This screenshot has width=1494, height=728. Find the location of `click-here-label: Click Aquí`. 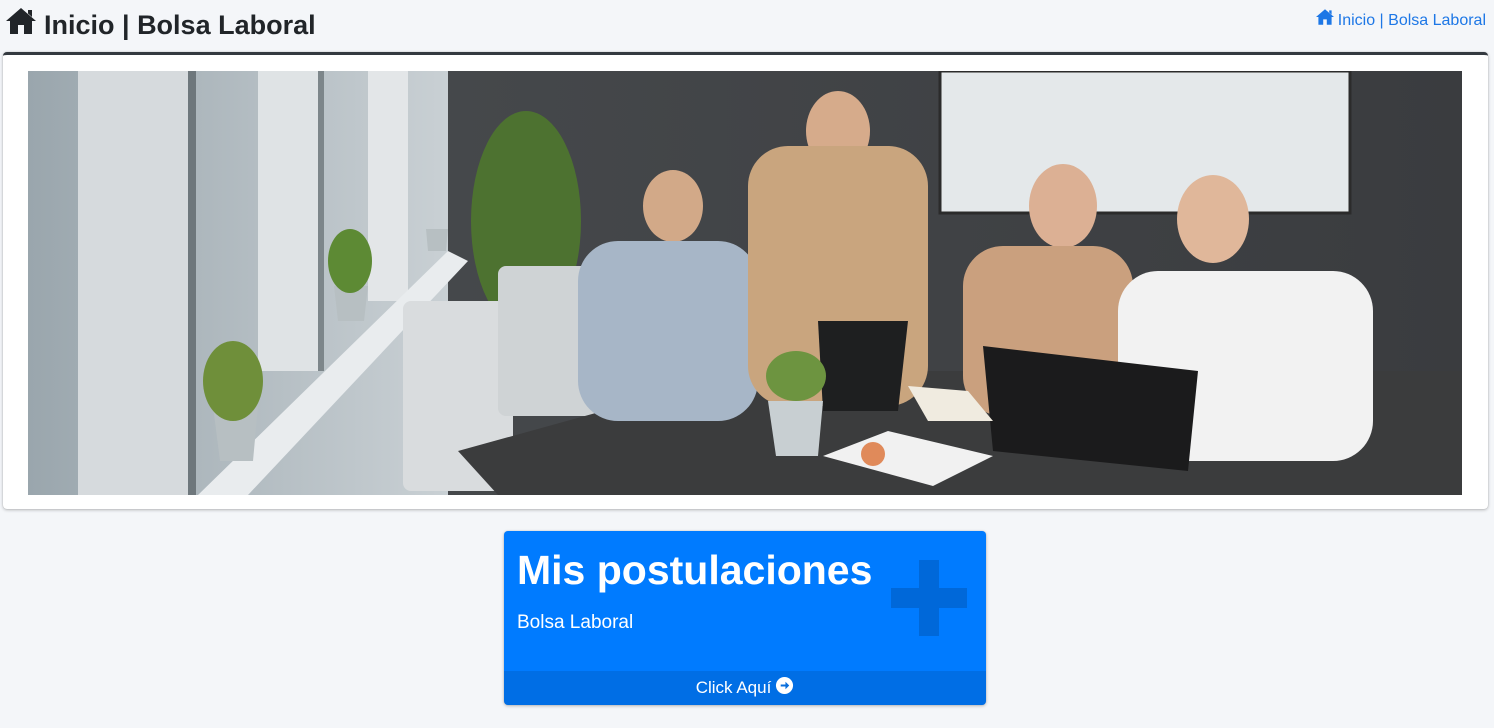

click-here-label: Click Aquí is located at coordinates (733, 687).